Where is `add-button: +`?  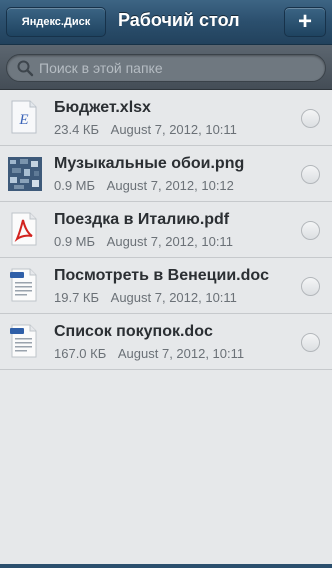 add-button: + is located at coordinates (305, 22).